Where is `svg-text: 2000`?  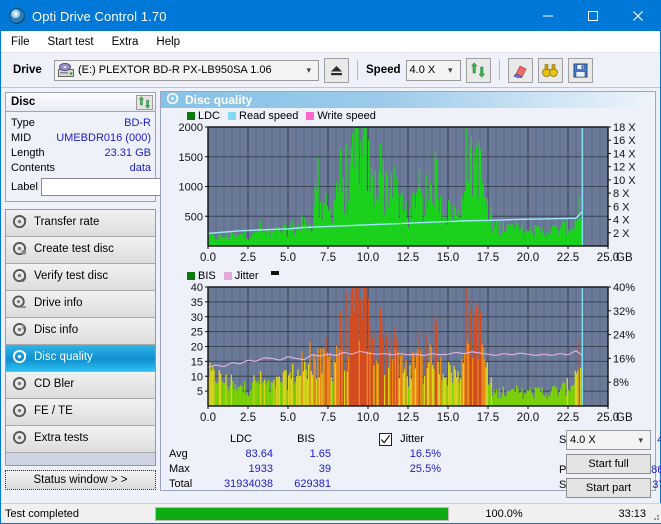
svg-text: 2000 is located at coordinates (191, 128).